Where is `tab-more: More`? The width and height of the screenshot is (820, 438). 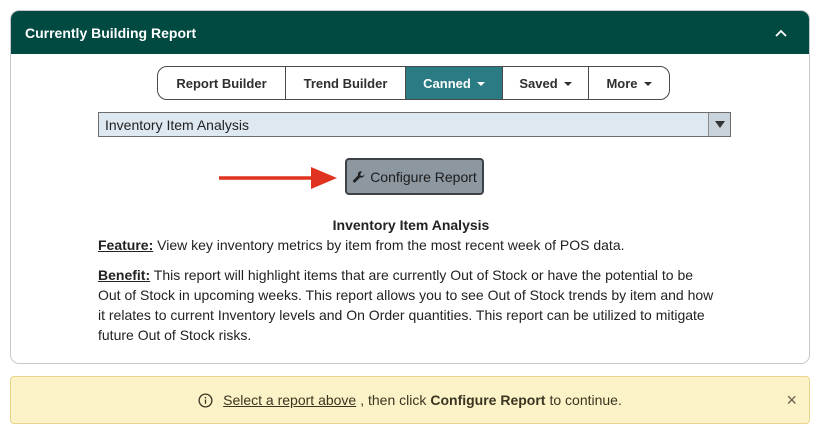 tab-more: More is located at coordinates (629, 83).